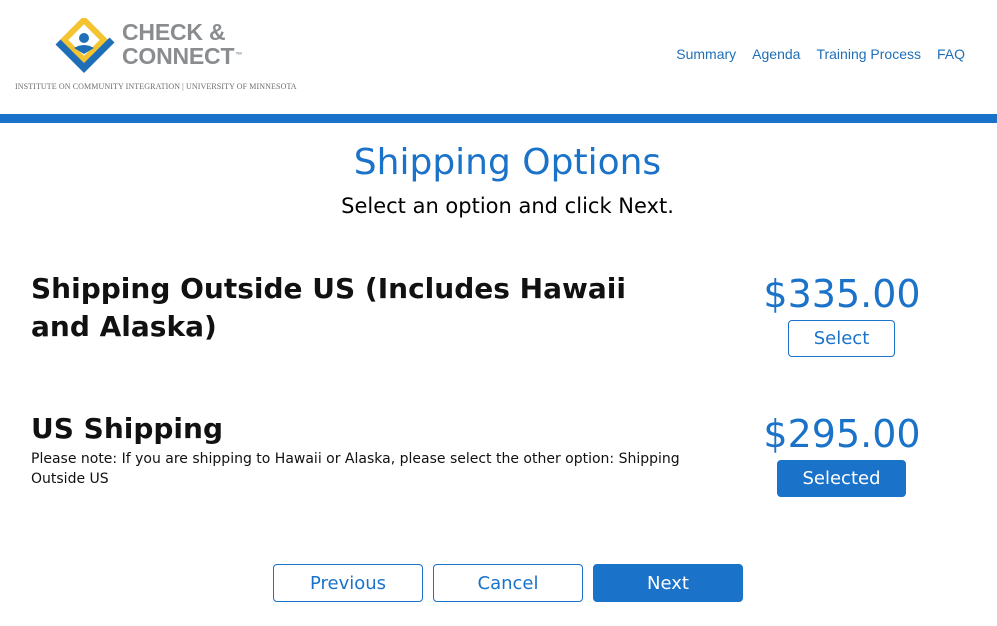 The image size is (997, 626). Describe the element at coordinates (507, 206) in the screenshot. I see `page-subtitle: Select an option and click Next.` at that location.